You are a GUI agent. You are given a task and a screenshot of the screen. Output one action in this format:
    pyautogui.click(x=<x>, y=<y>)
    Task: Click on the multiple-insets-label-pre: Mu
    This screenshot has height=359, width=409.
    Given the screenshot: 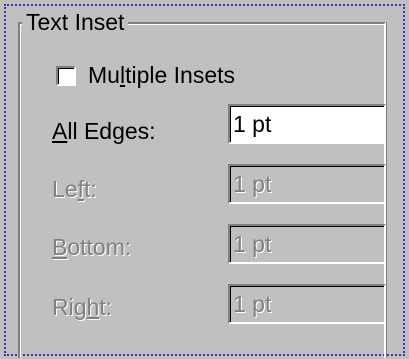 What is the action you would take?
    pyautogui.click(x=104, y=75)
    